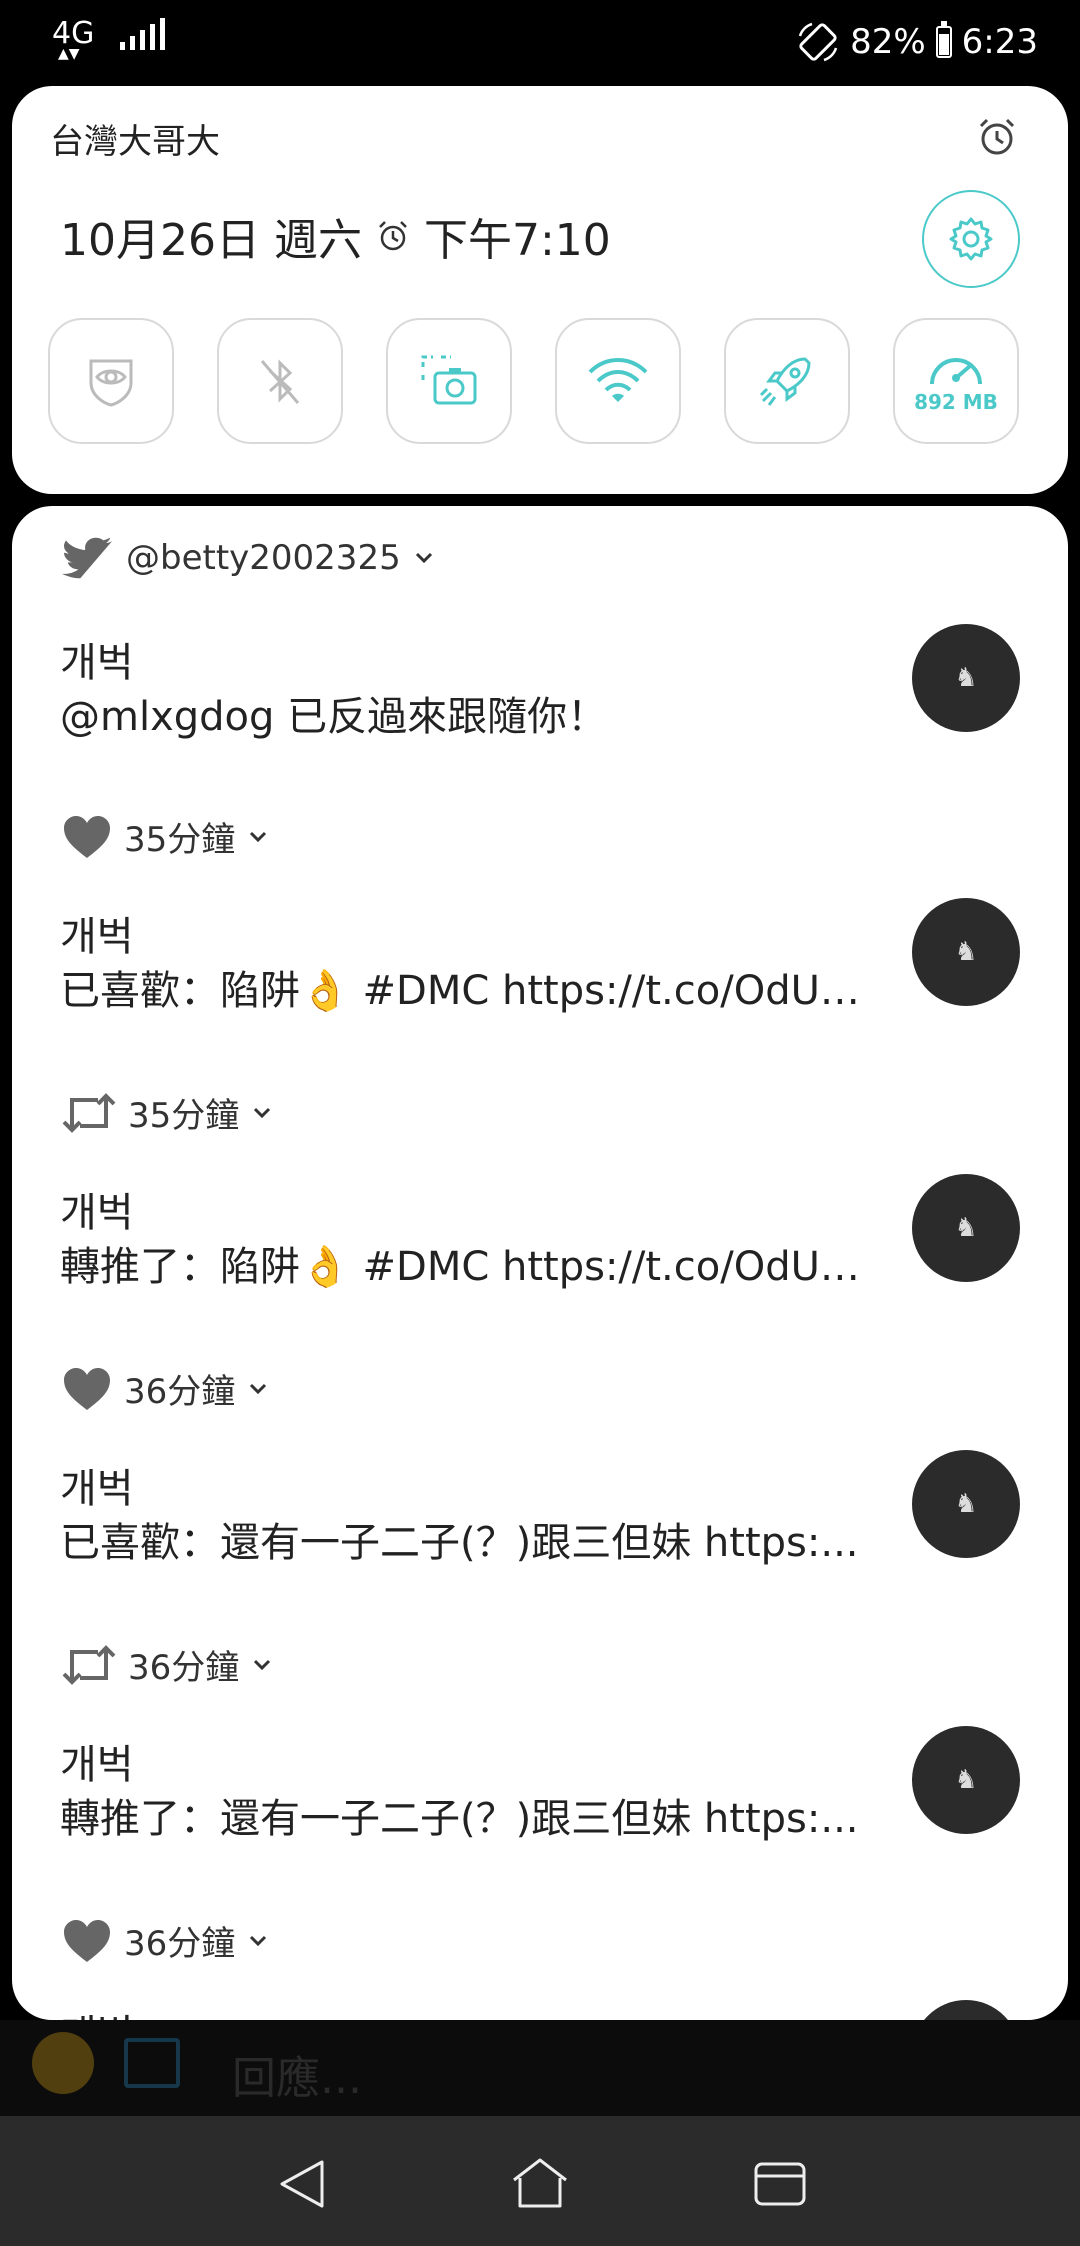 The image size is (1080, 2246). What do you see at coordinates (999, 42) in the screenshot?
I see `clock: 6:23` at bounding box center [999, 42].